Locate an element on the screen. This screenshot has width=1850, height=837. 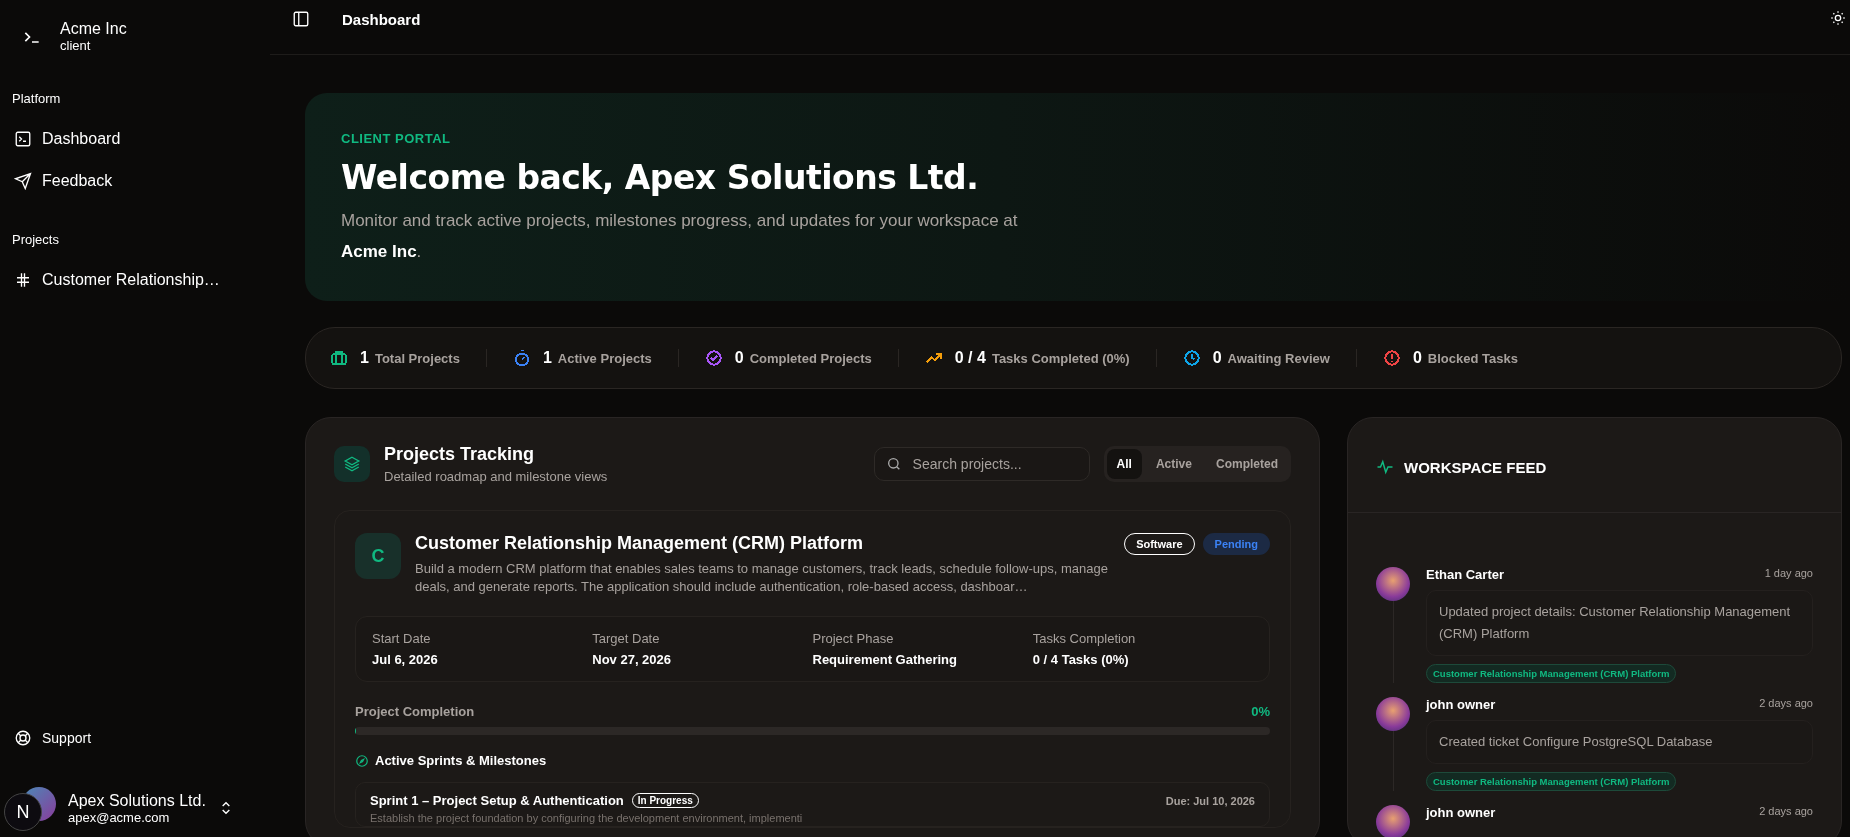
section-title: Active Sprints & Milestones is located at coordinates (461, 760).